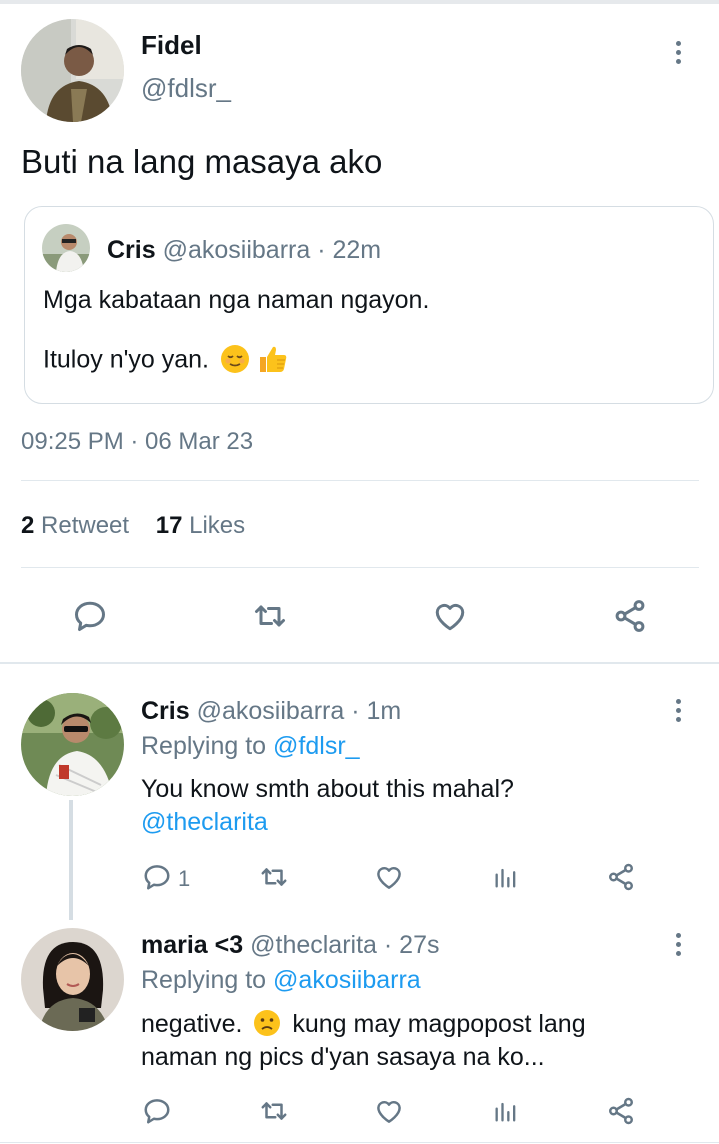  What do you see at coordinates (85, 525) in the screenshot?
I see `retweet-label: Retweet` at bounding box center [85, 525].